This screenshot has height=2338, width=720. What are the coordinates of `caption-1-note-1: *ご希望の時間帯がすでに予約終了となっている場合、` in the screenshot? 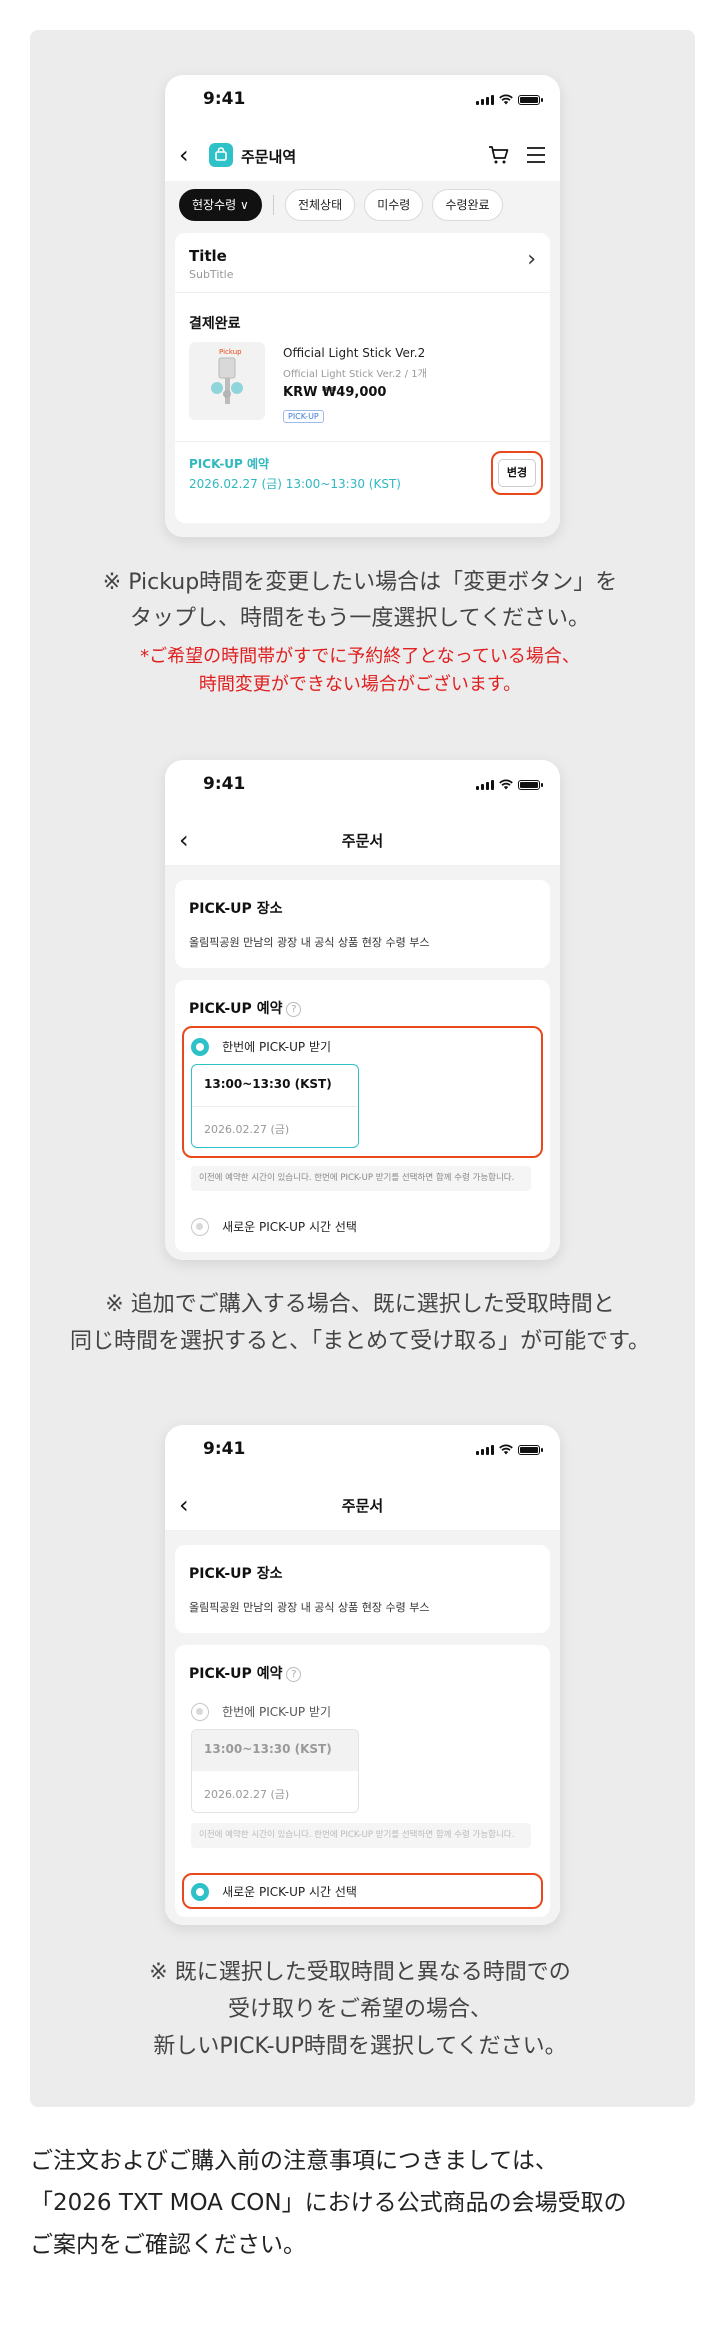 It's located at (360, 656).